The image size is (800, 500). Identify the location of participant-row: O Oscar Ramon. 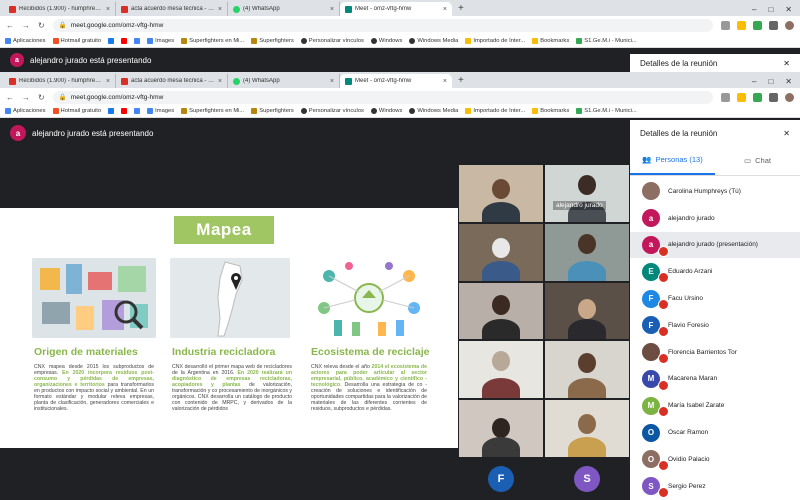
(715, 432).